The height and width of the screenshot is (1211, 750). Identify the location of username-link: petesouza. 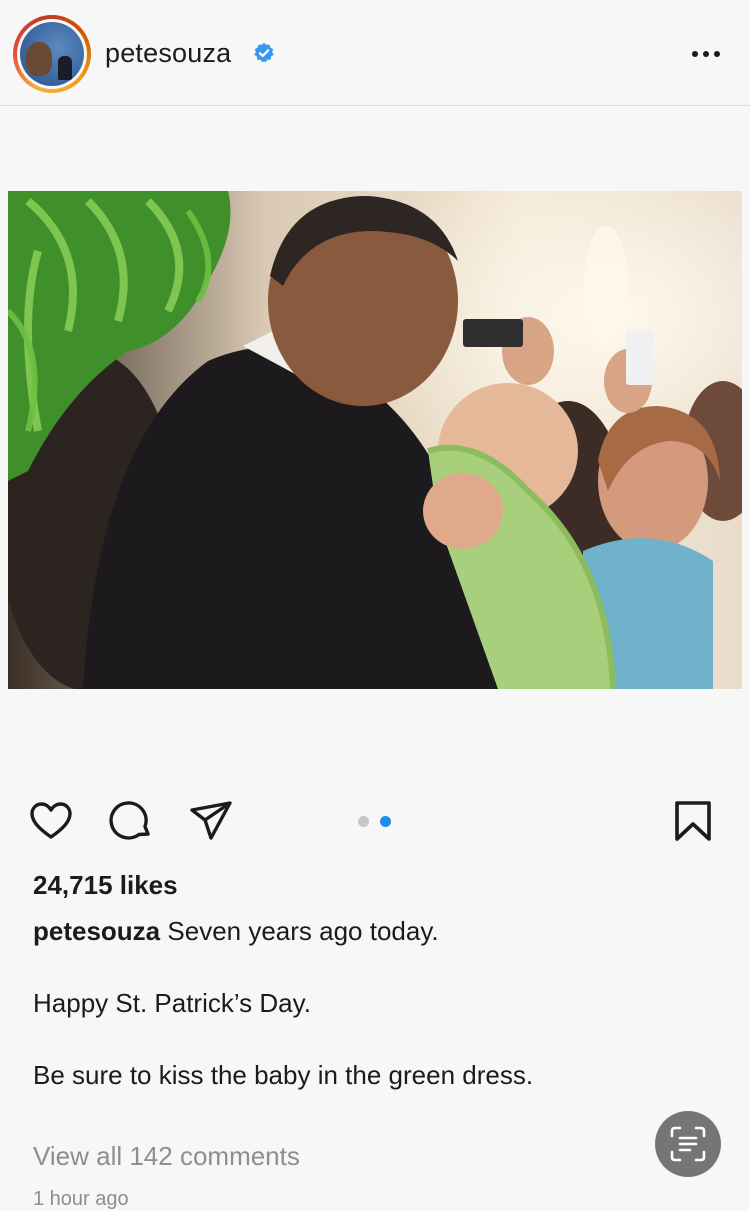
(168, 53).